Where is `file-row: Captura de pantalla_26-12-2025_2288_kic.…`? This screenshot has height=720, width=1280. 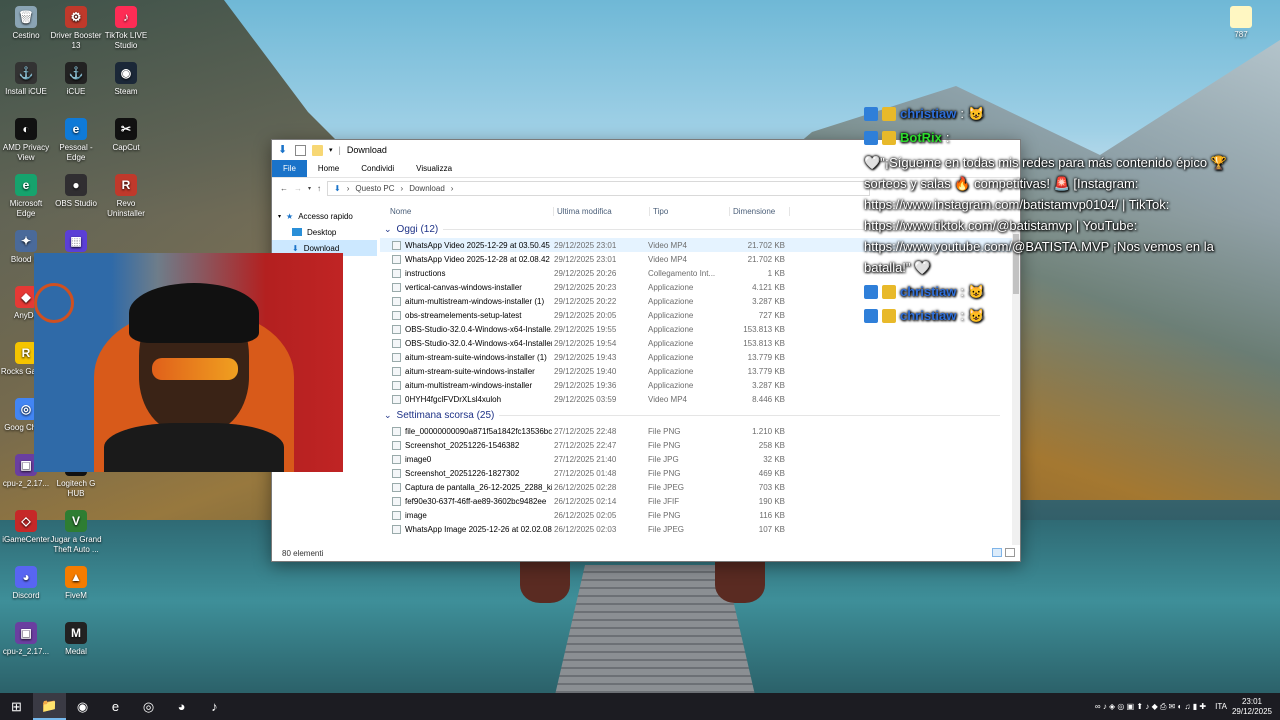
file-row: Captura de pantalla_26-12-2025_2288_kic.… is located at coordinates (700, 487).